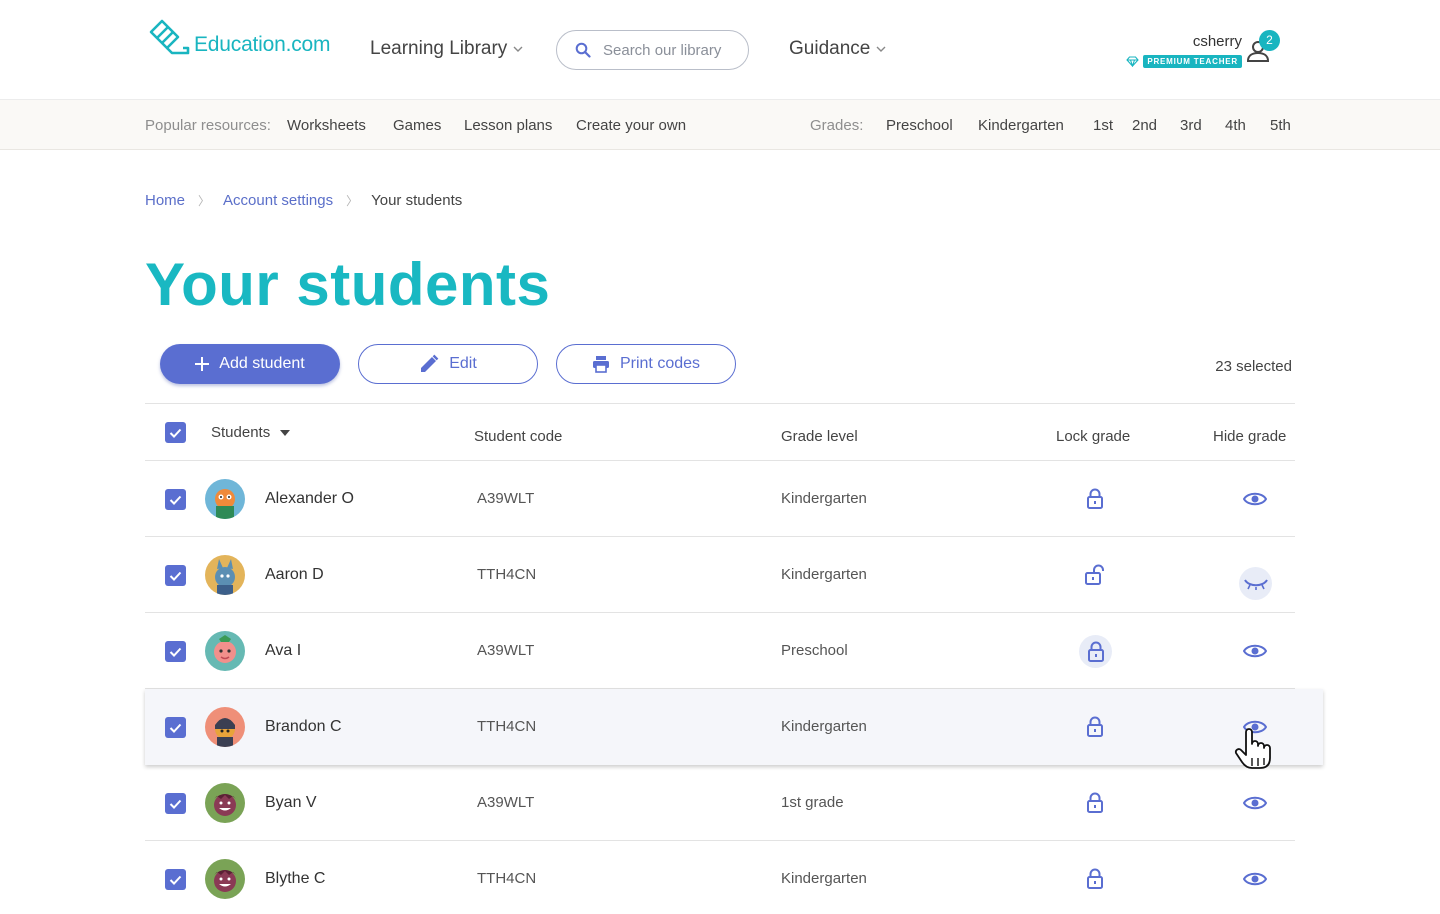  I want to click on student-name: Byan V, so click(291, 802).